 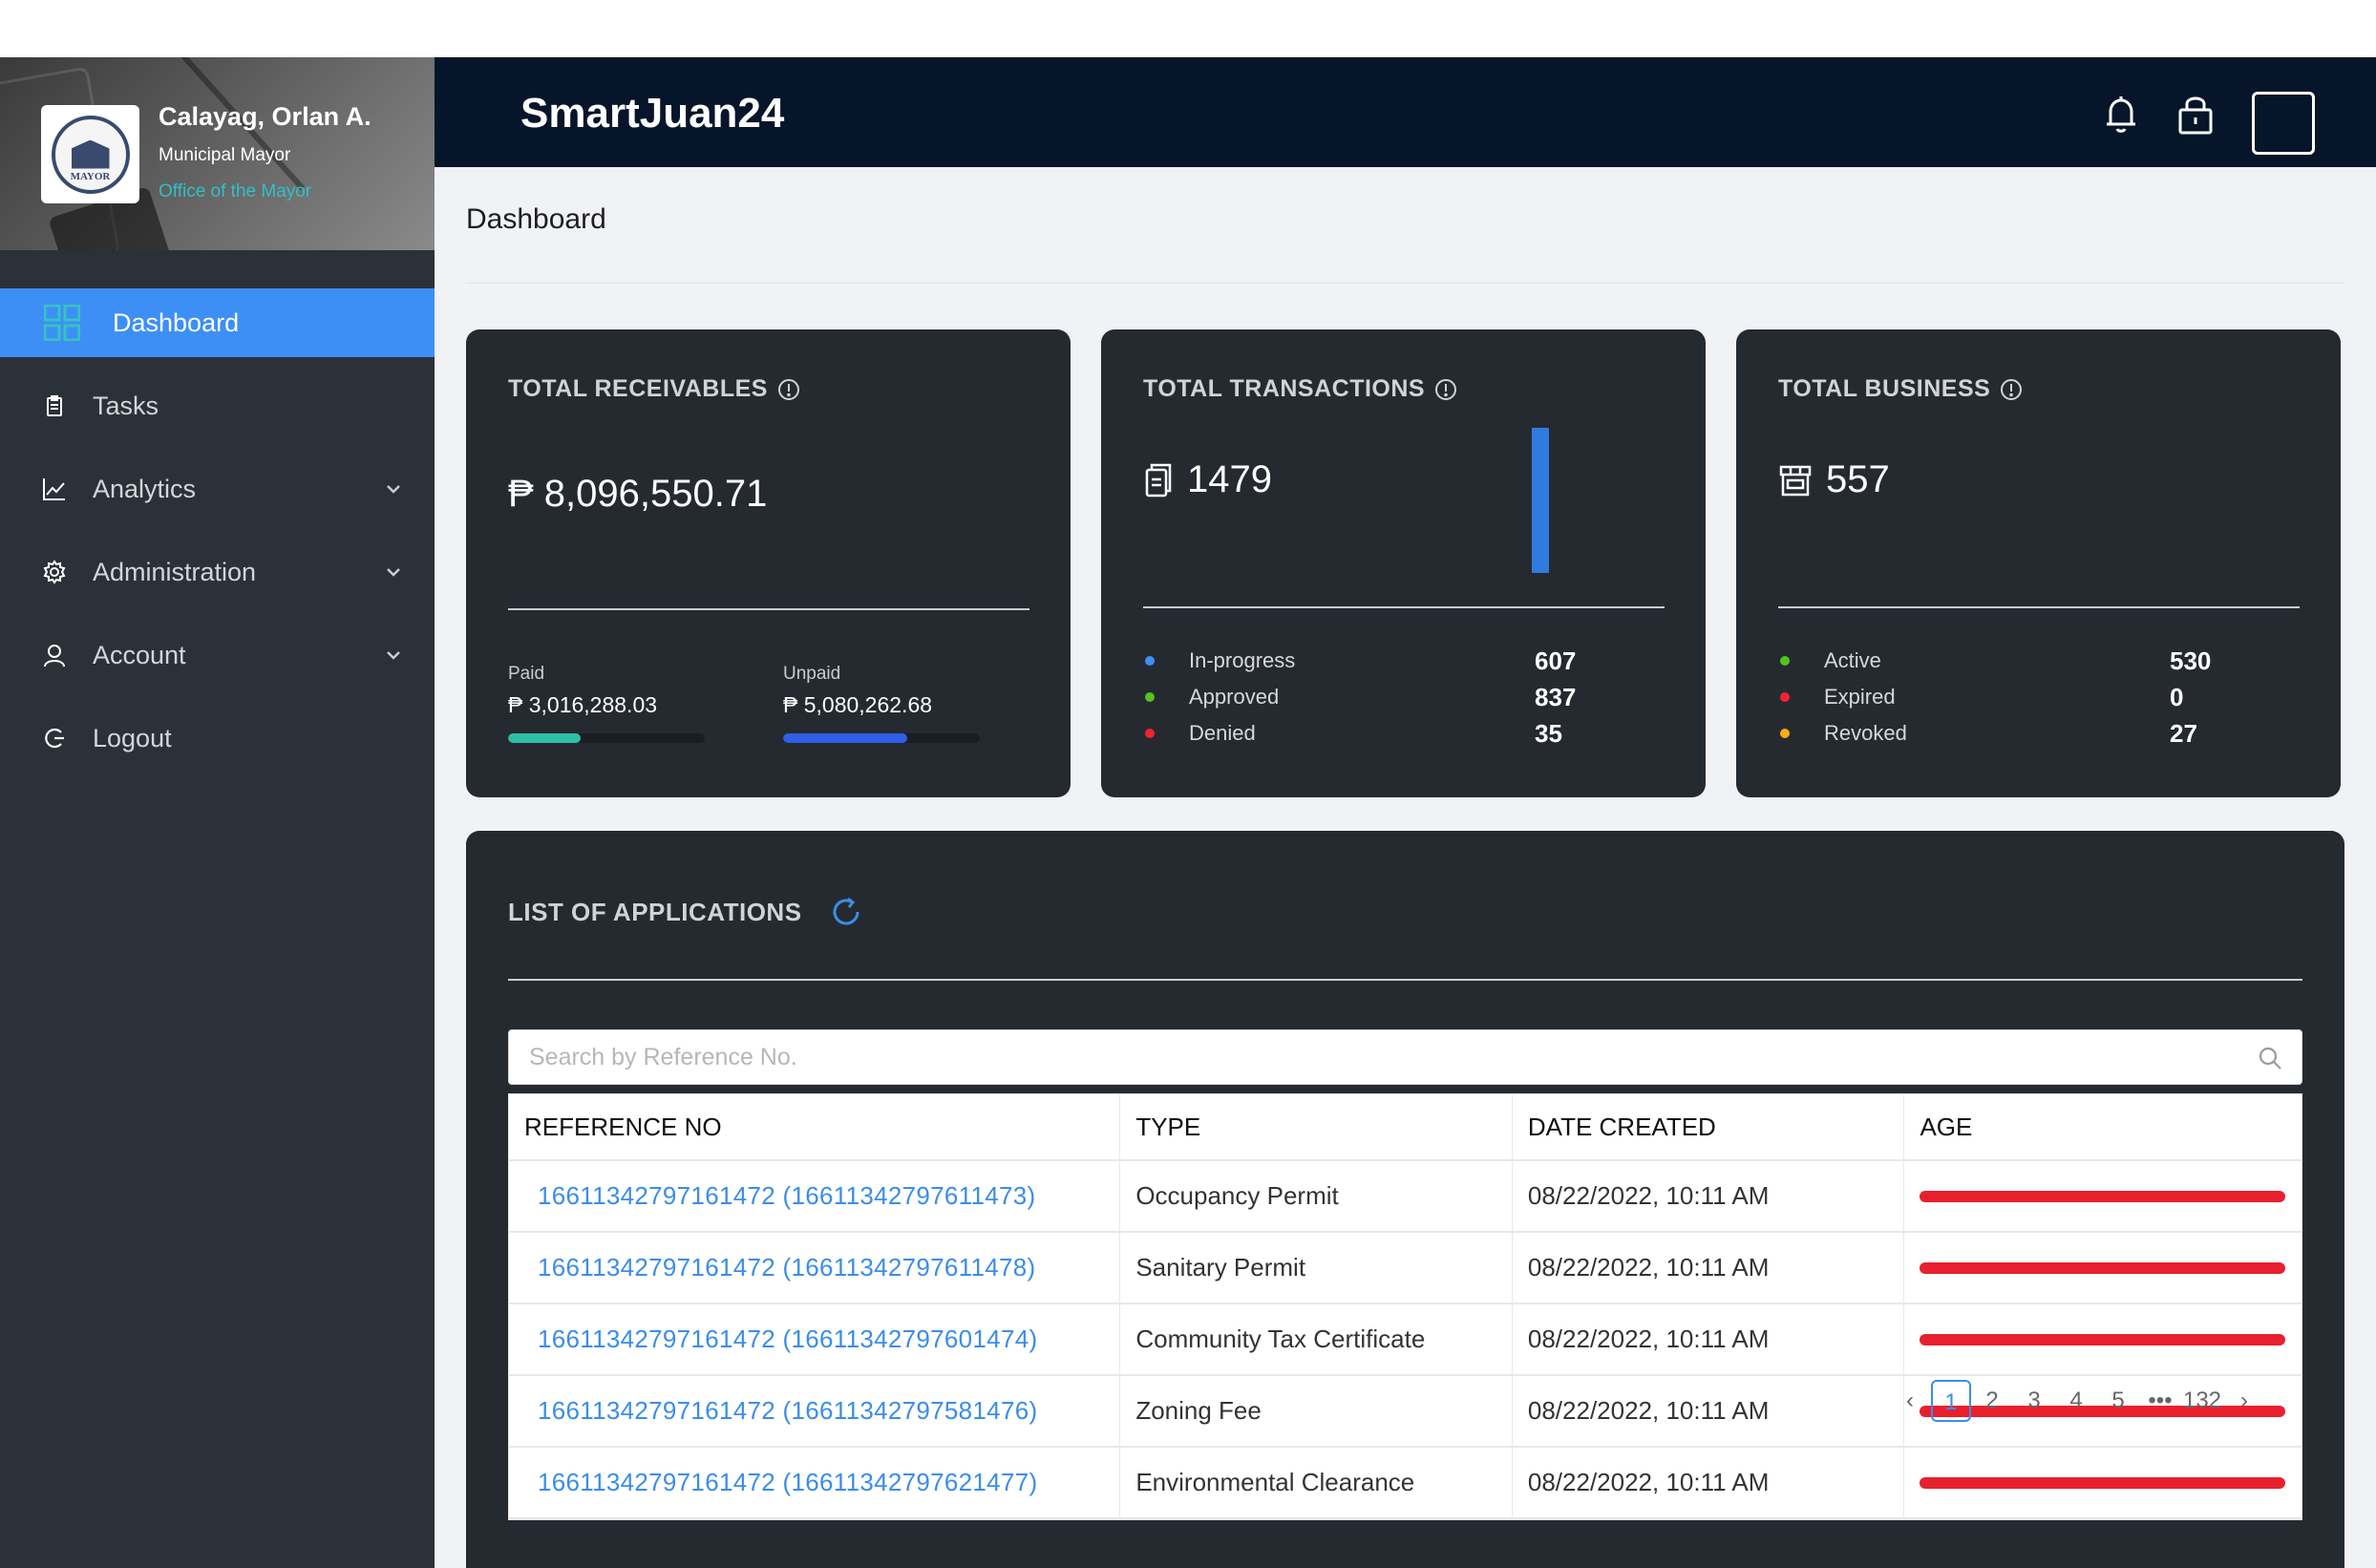 I want to click on office-seal-icon: MAYOR, so click(x=91, y=154).